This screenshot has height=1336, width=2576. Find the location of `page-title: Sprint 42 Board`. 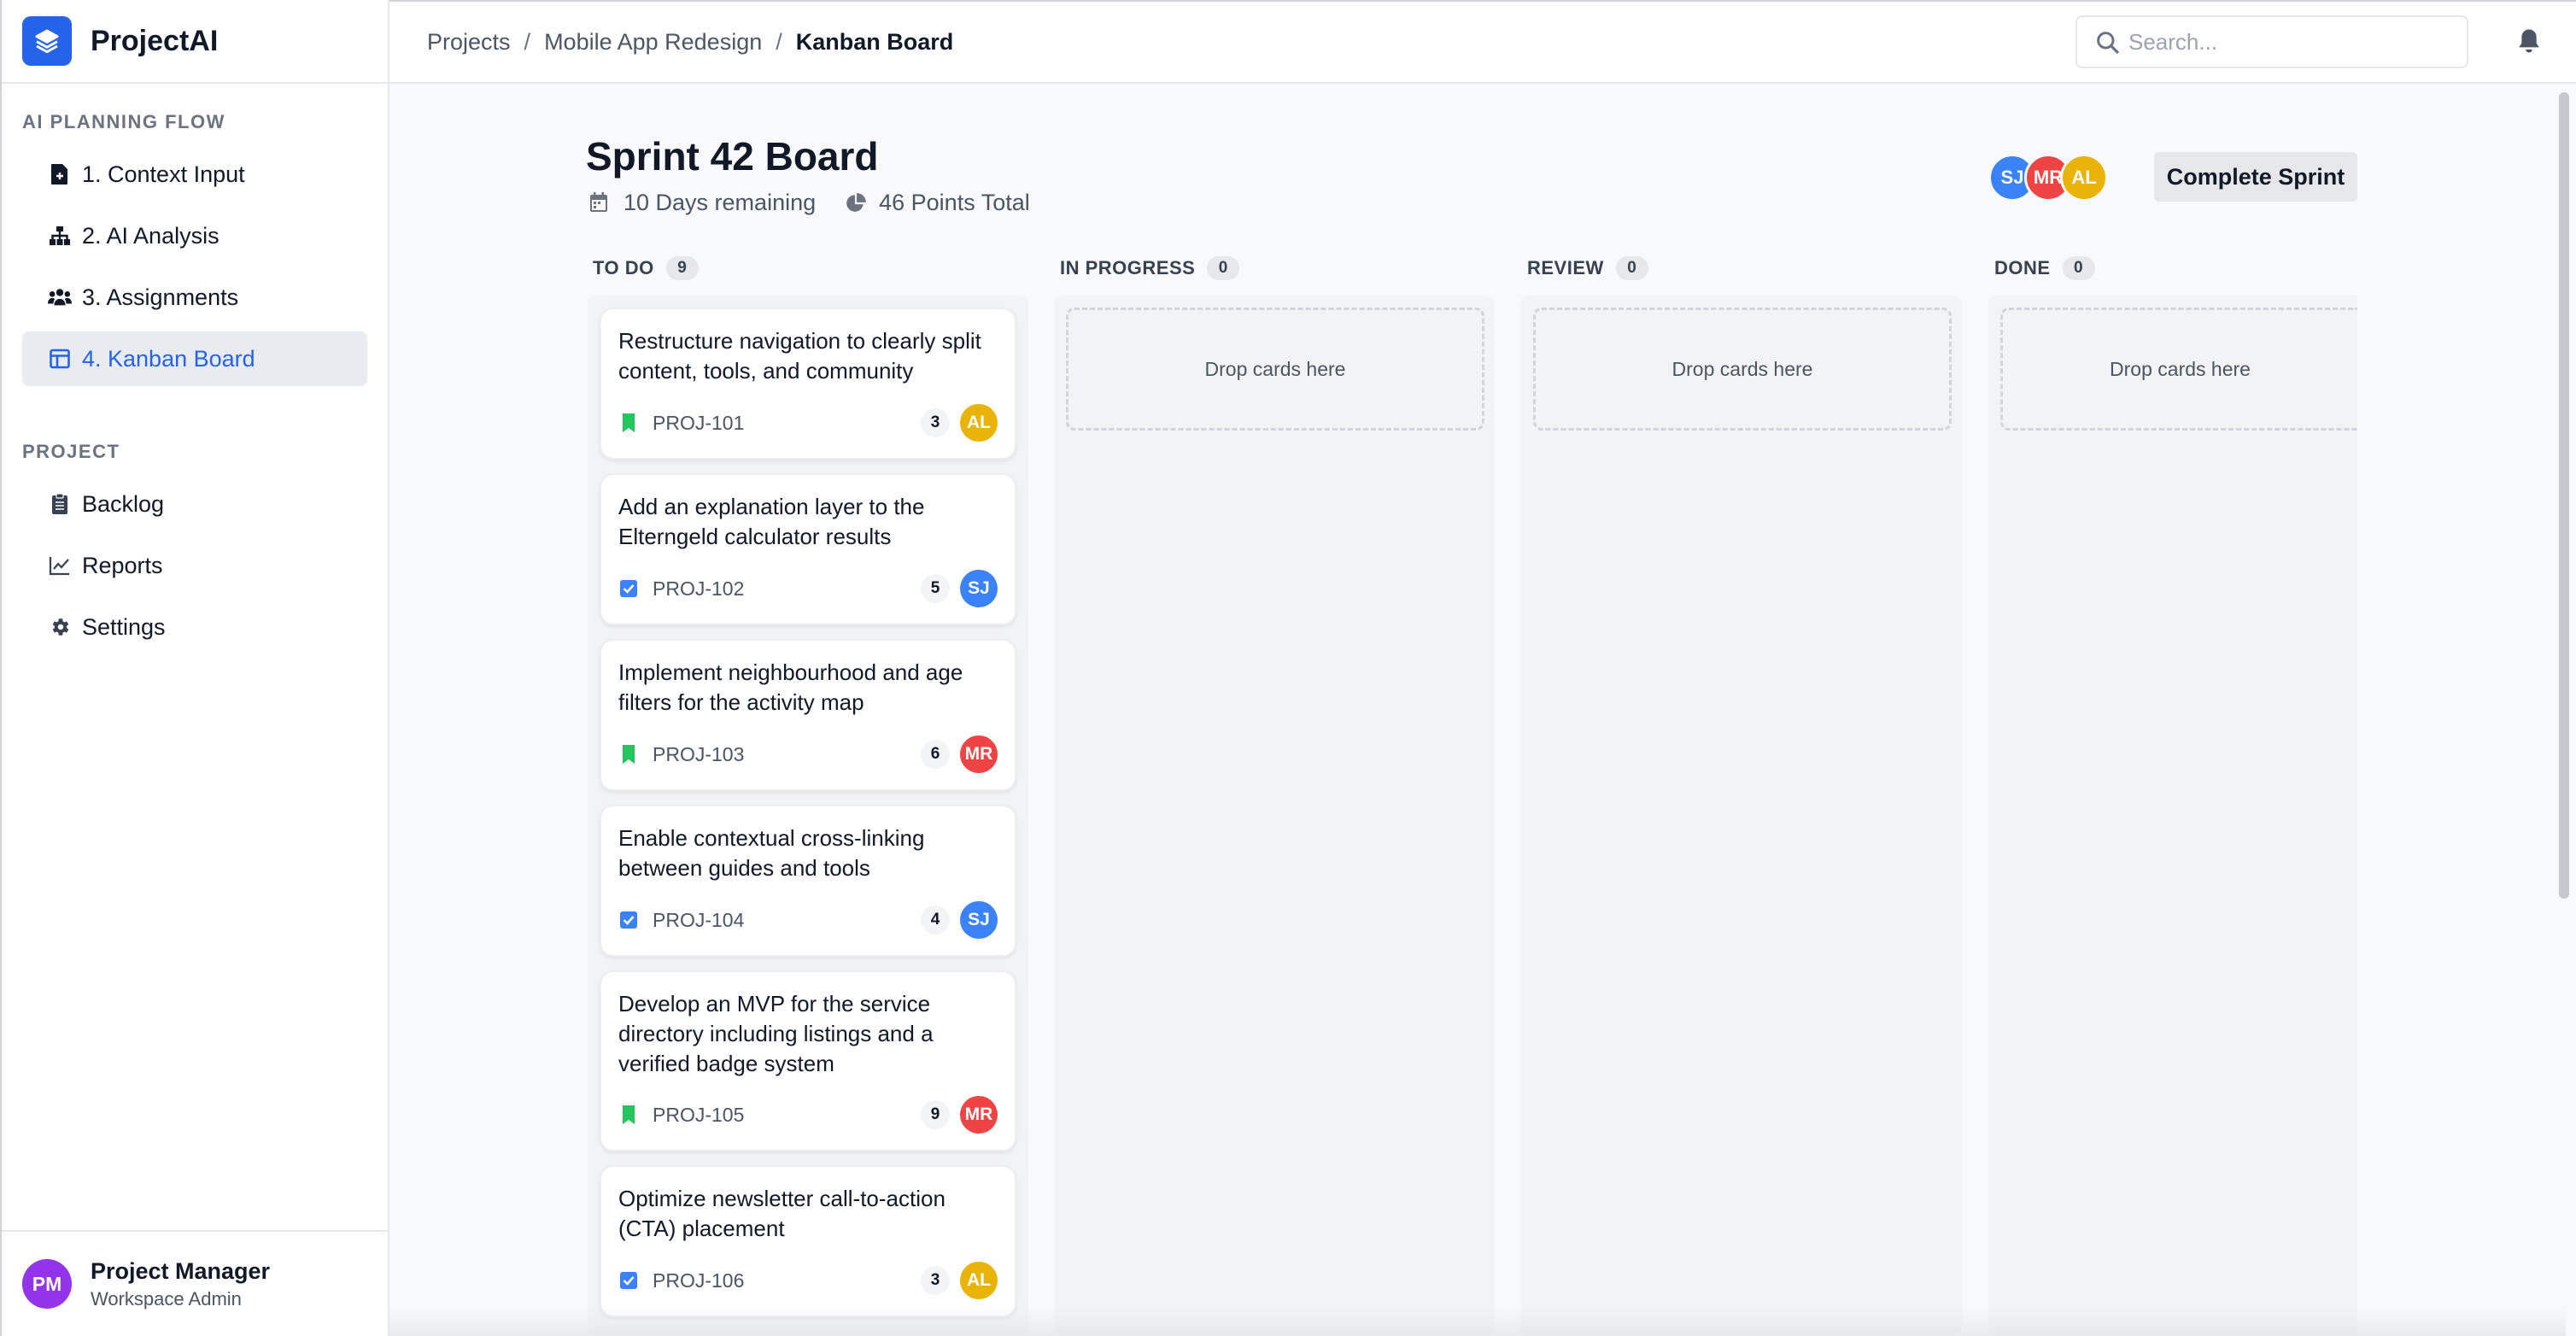

page-title: Sprint 42 Board is located at coordinates (732, 156).